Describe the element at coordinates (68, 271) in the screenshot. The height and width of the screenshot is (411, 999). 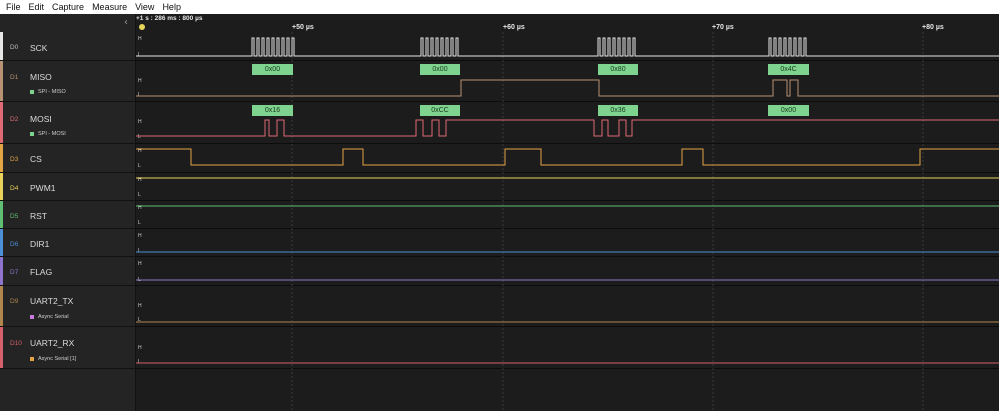
I see `channel-row-flag: D7 FLAG` at that location.